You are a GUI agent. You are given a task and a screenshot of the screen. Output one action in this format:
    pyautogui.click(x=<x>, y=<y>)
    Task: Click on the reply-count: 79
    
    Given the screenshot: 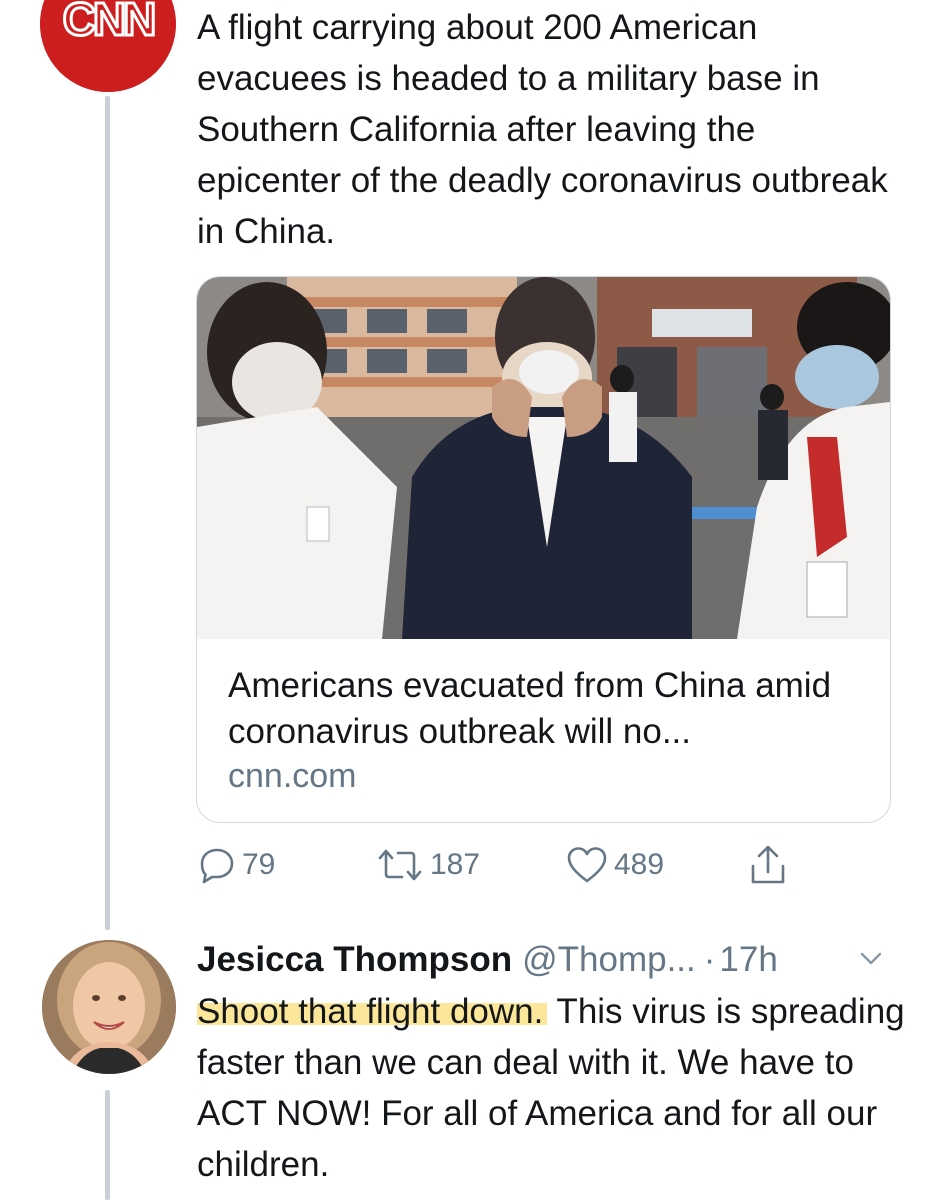 What is the action you would take?
    pyautogui.click(x=259, y=864)
    